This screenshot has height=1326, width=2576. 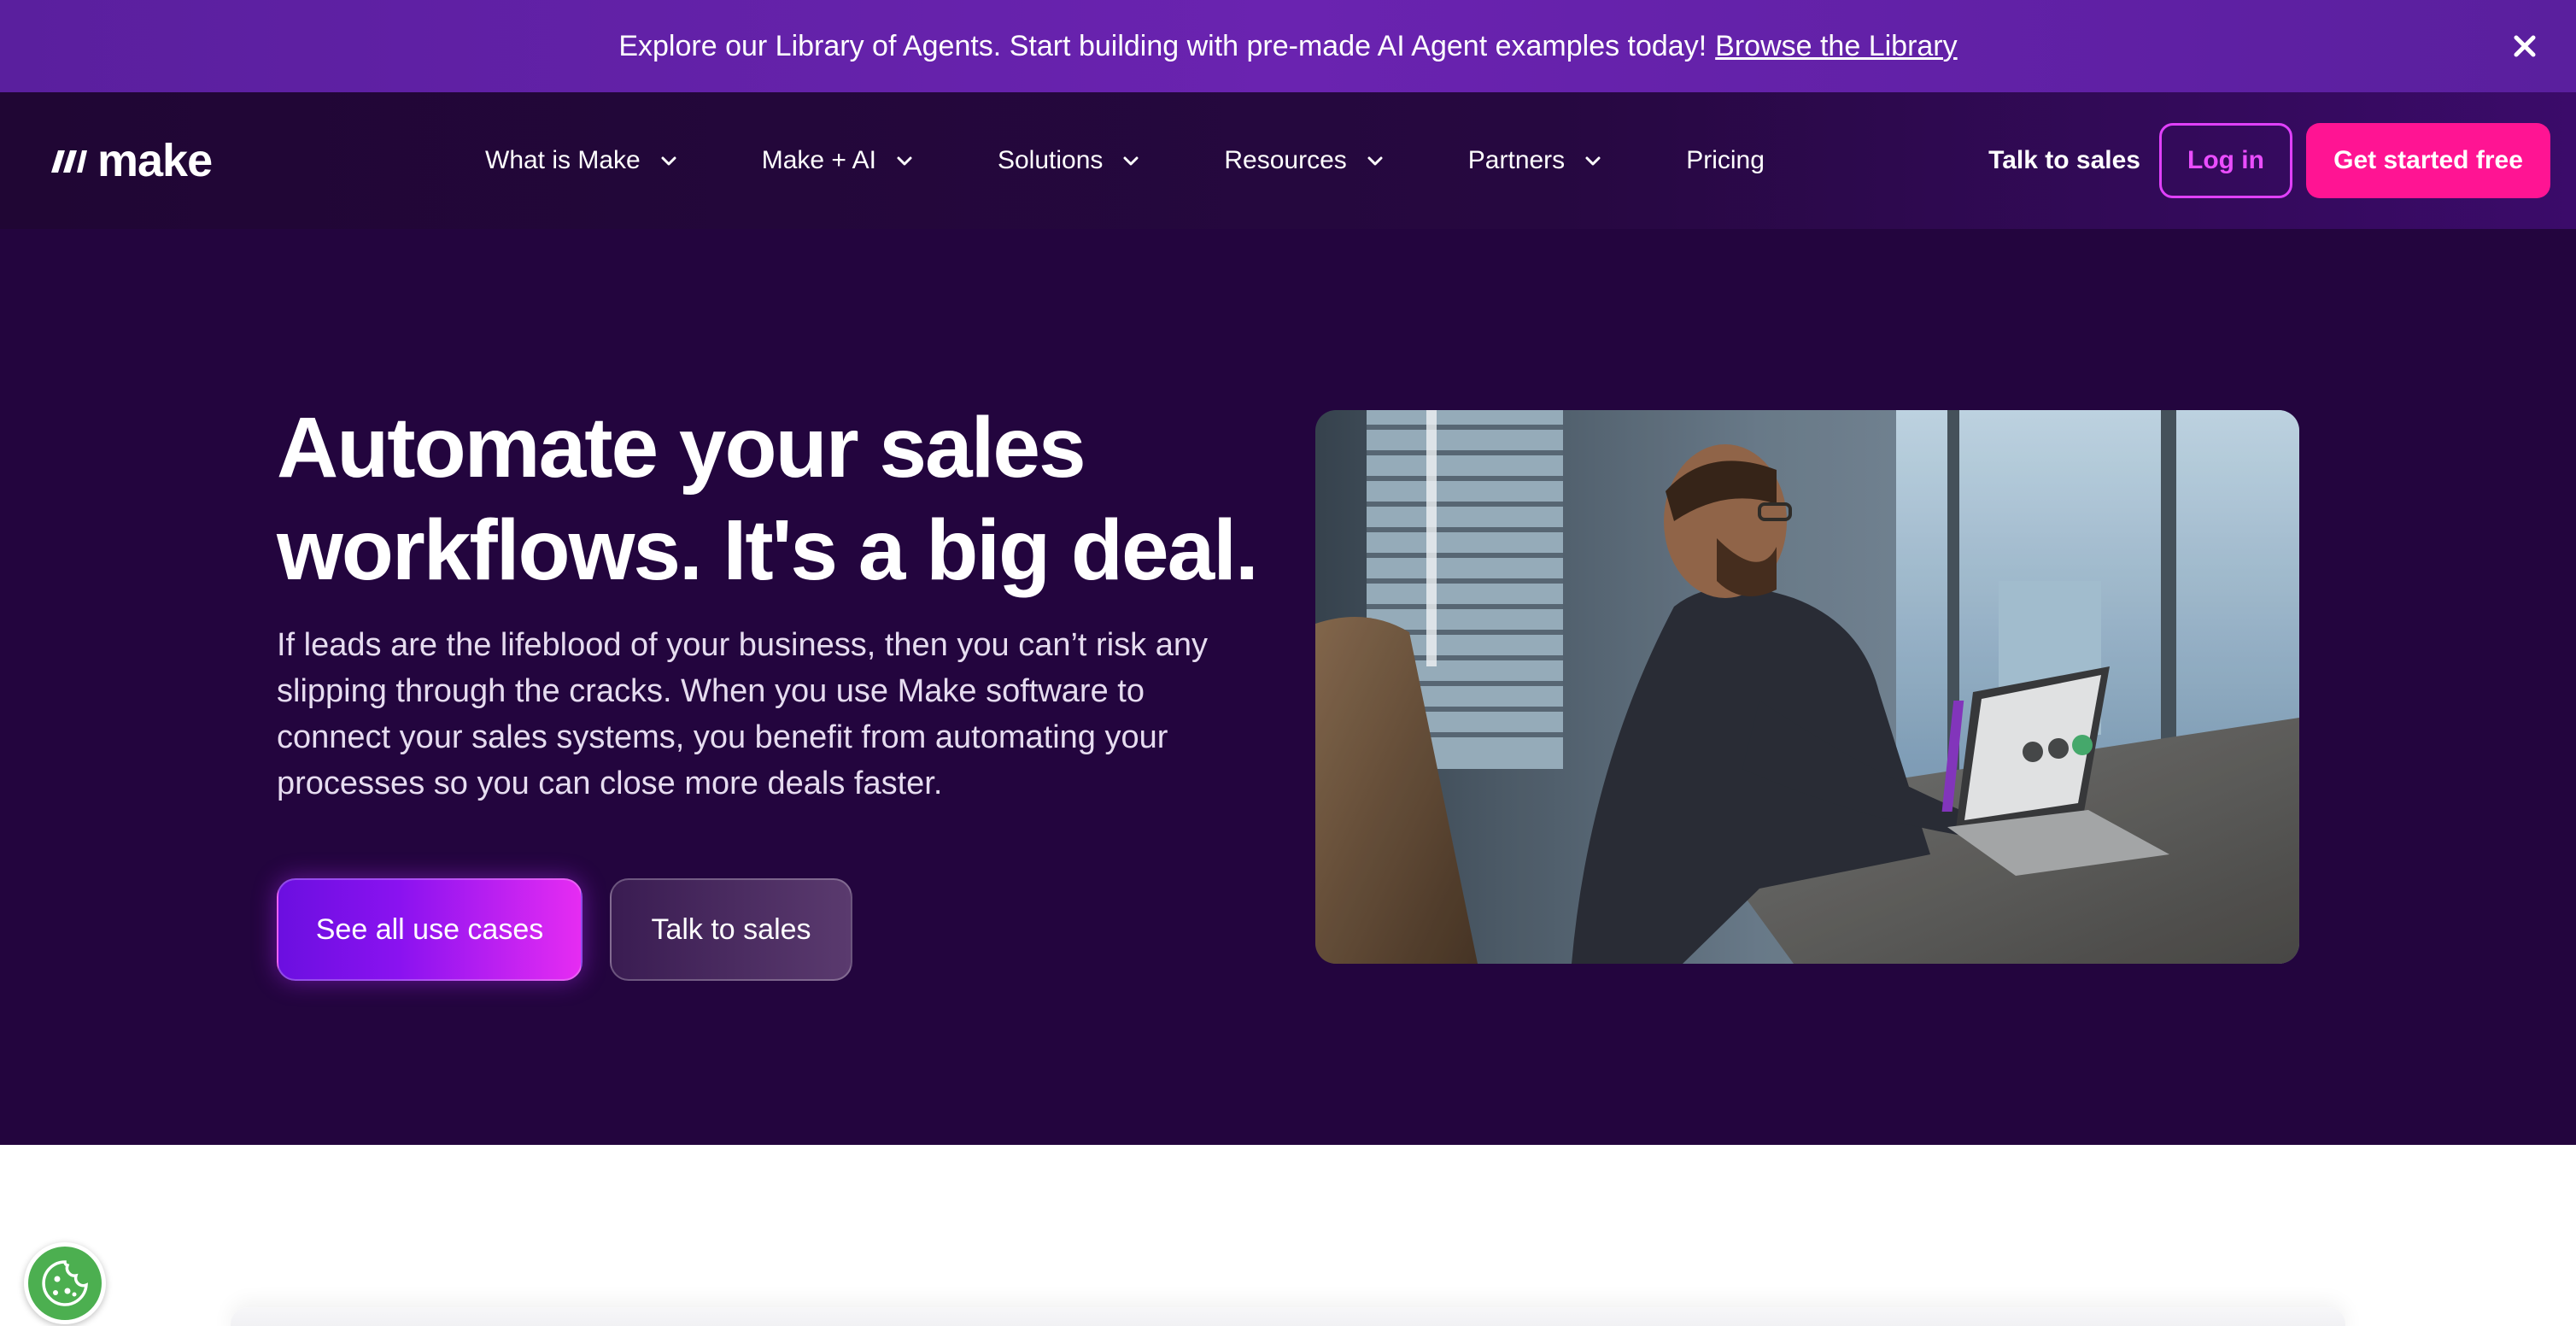 I want to click on nav-label: Pricing, so click(x=1725, y=160).